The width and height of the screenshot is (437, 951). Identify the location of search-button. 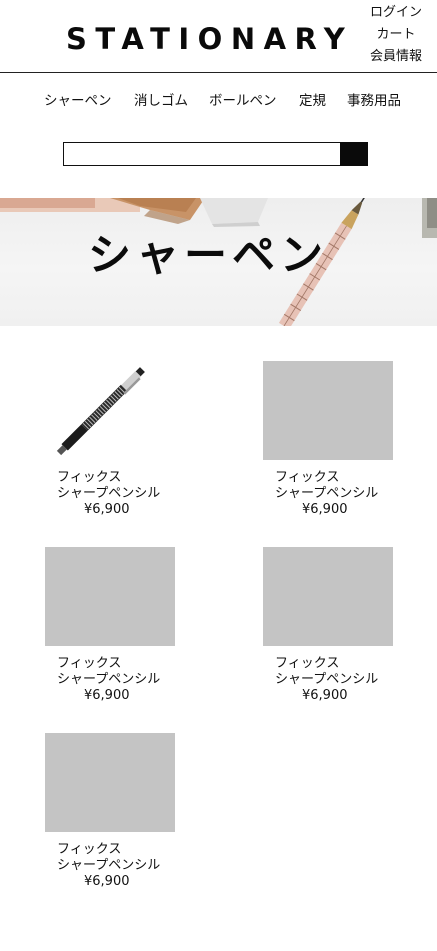
(354, 154).